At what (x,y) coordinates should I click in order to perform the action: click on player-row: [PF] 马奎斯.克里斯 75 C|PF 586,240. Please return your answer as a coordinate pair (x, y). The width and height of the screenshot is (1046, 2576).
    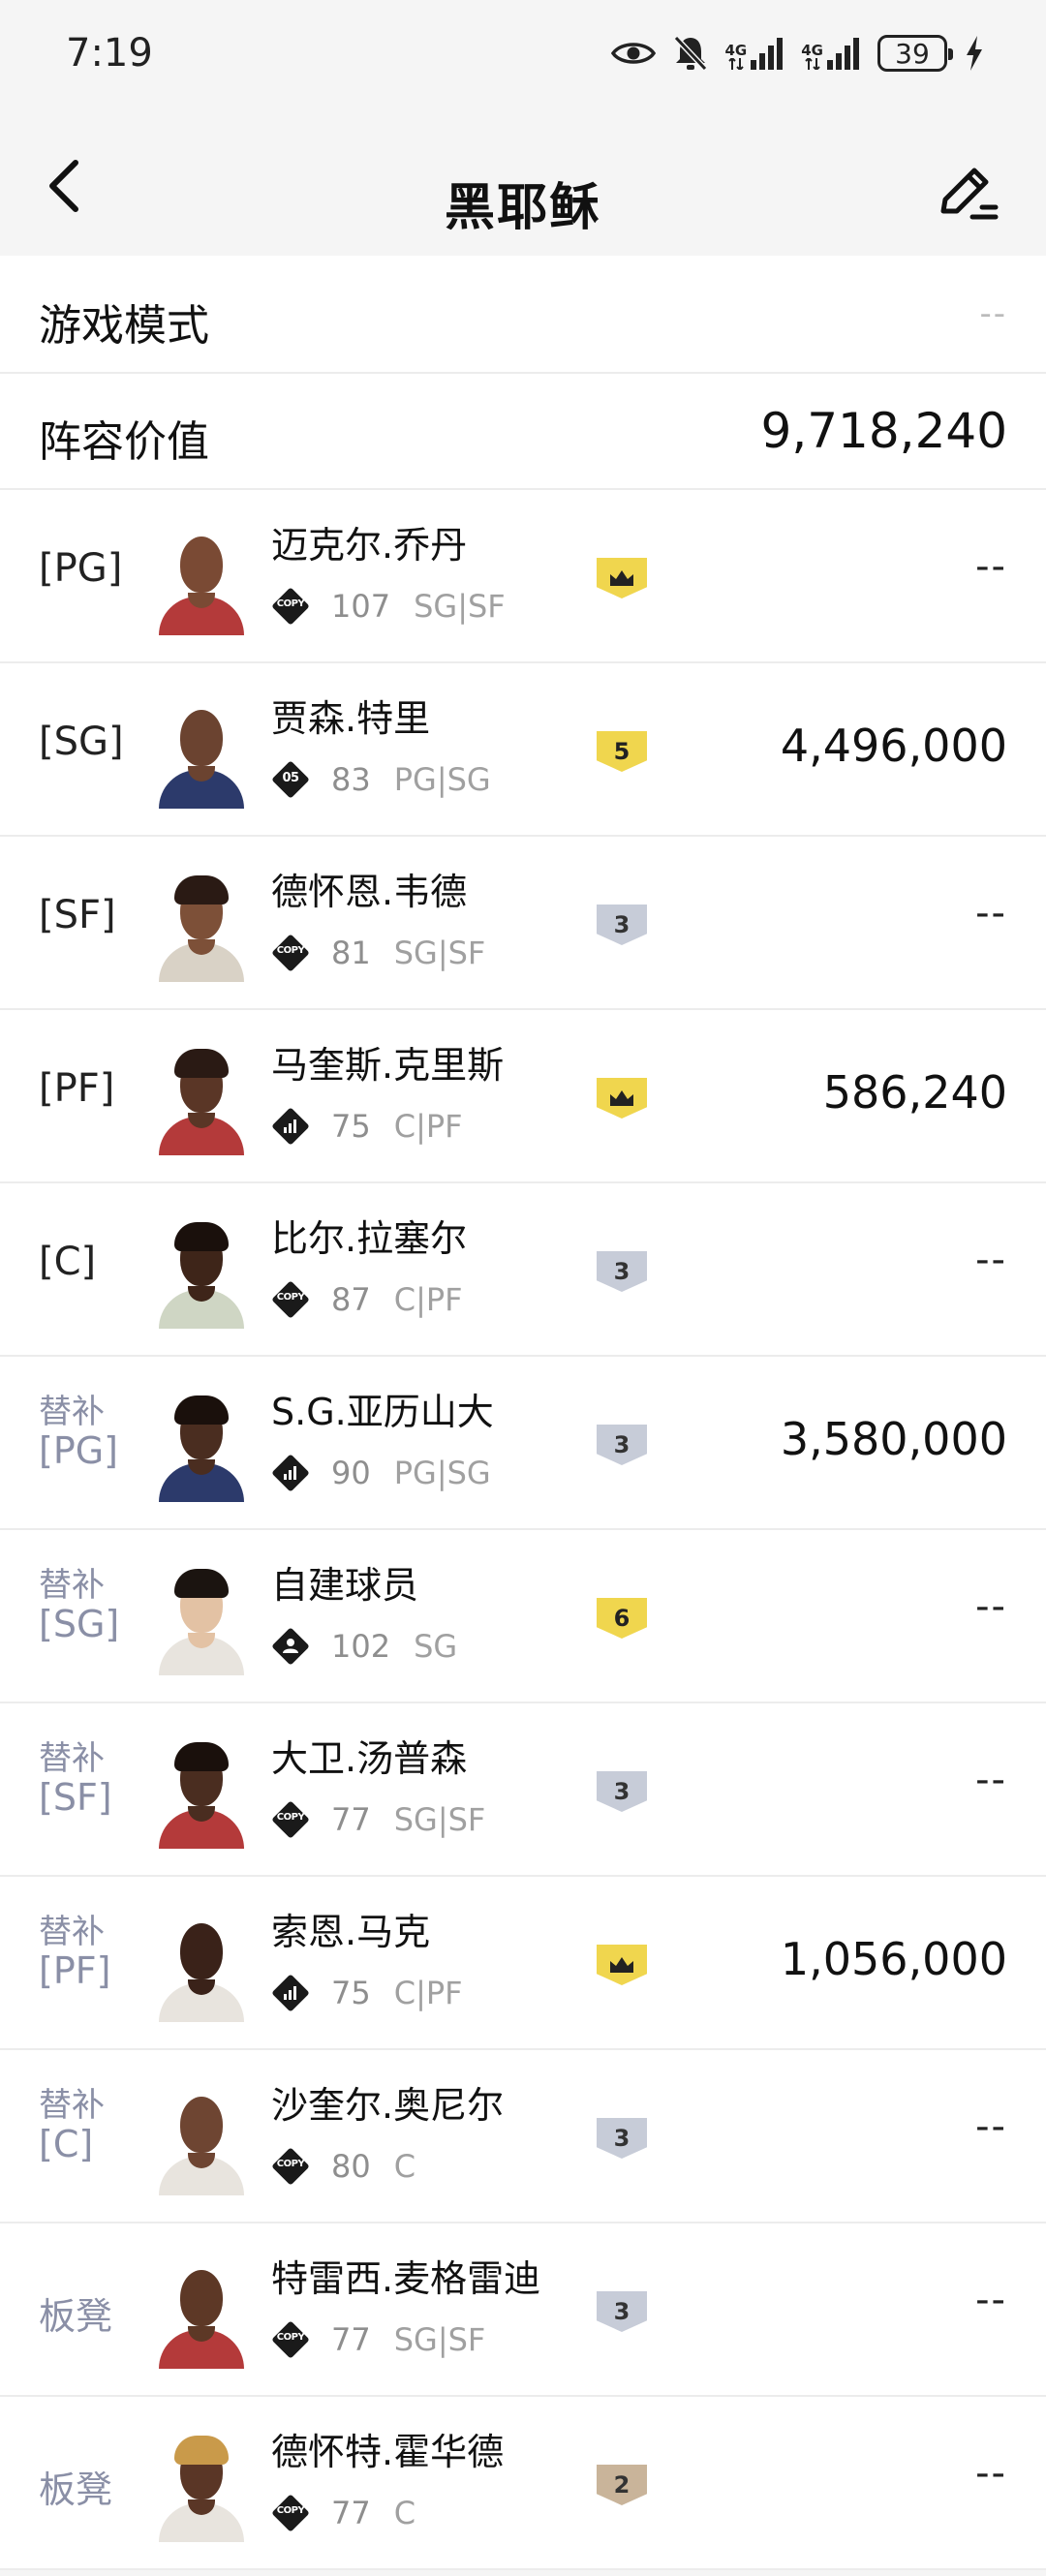
    Looking at the image, I should click on (523, 1096).